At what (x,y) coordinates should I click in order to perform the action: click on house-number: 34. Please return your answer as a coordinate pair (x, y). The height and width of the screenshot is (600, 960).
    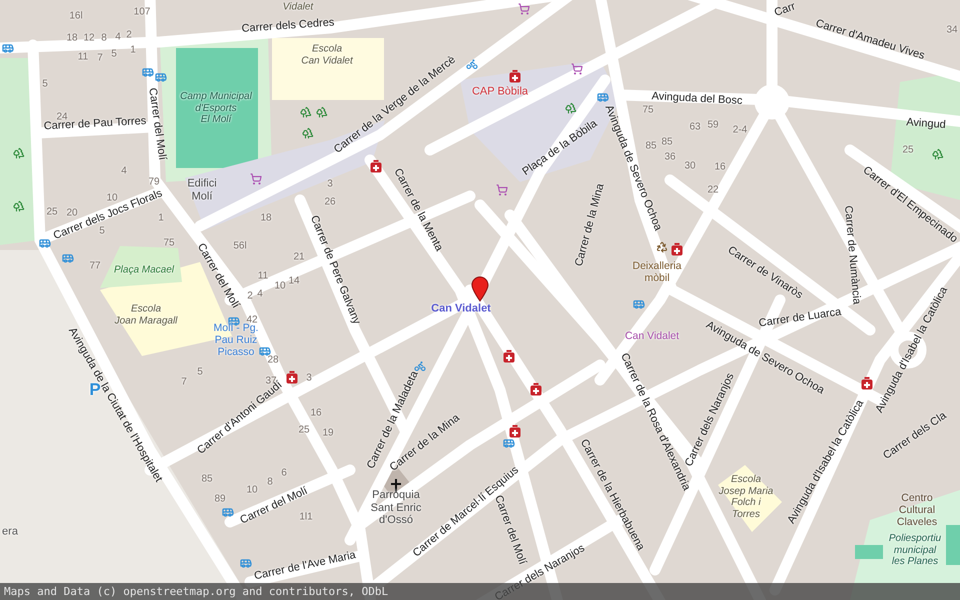
    Looking at the image, I should click on (952, 30).